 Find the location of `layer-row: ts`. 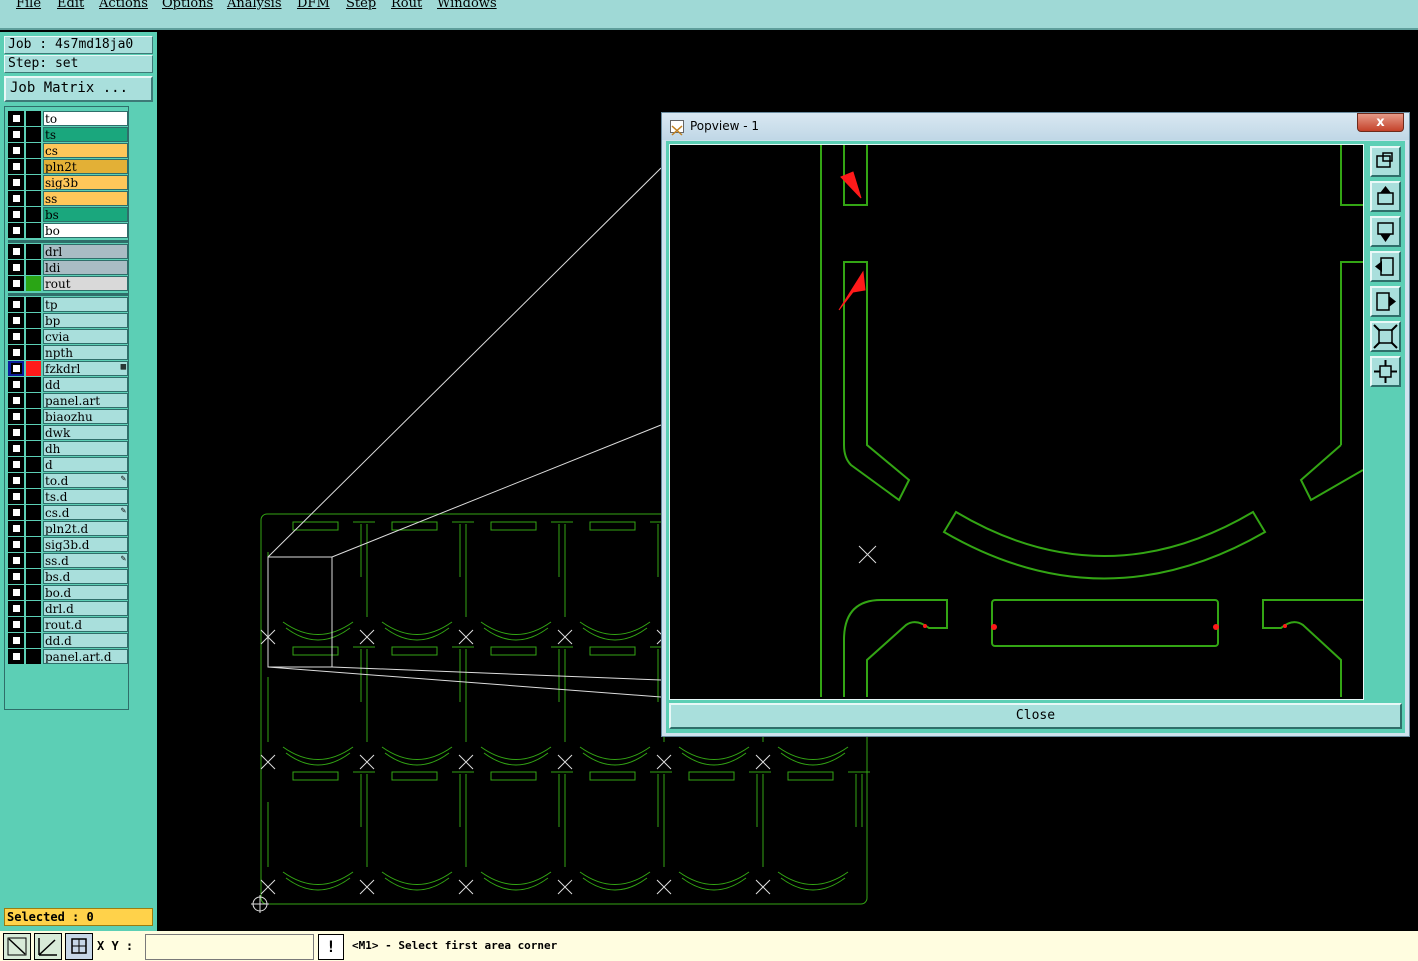

layer-row: ts is located at coordinates (68, 134).